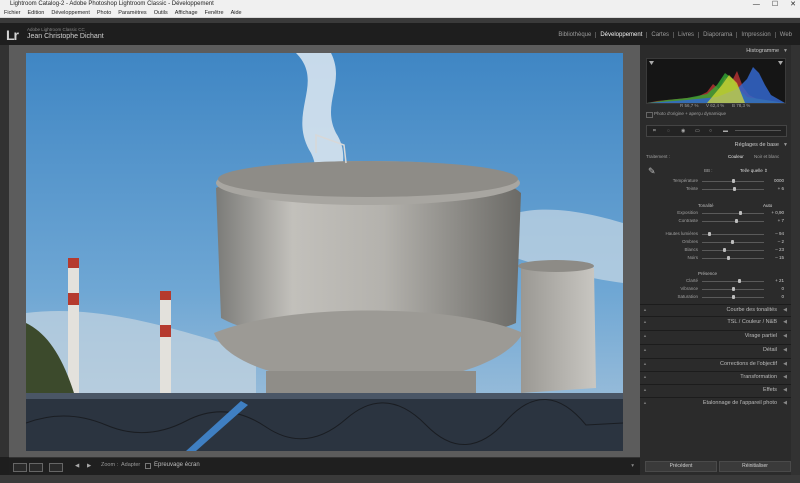 The image size is (800, 483). I want to click on slider-label: Teinte, so click(691, 188).